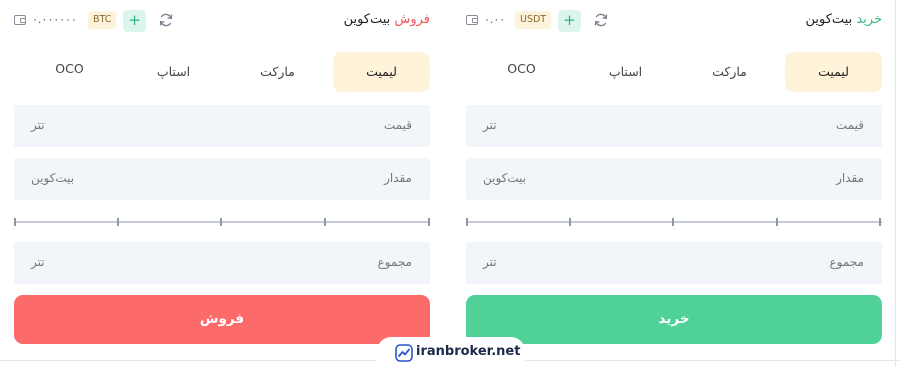 This screenshot has height=366, width=900. I want to click on sell-order-type-tabs: لیمیت مارکت استاپ OCO, so click(222, 72).